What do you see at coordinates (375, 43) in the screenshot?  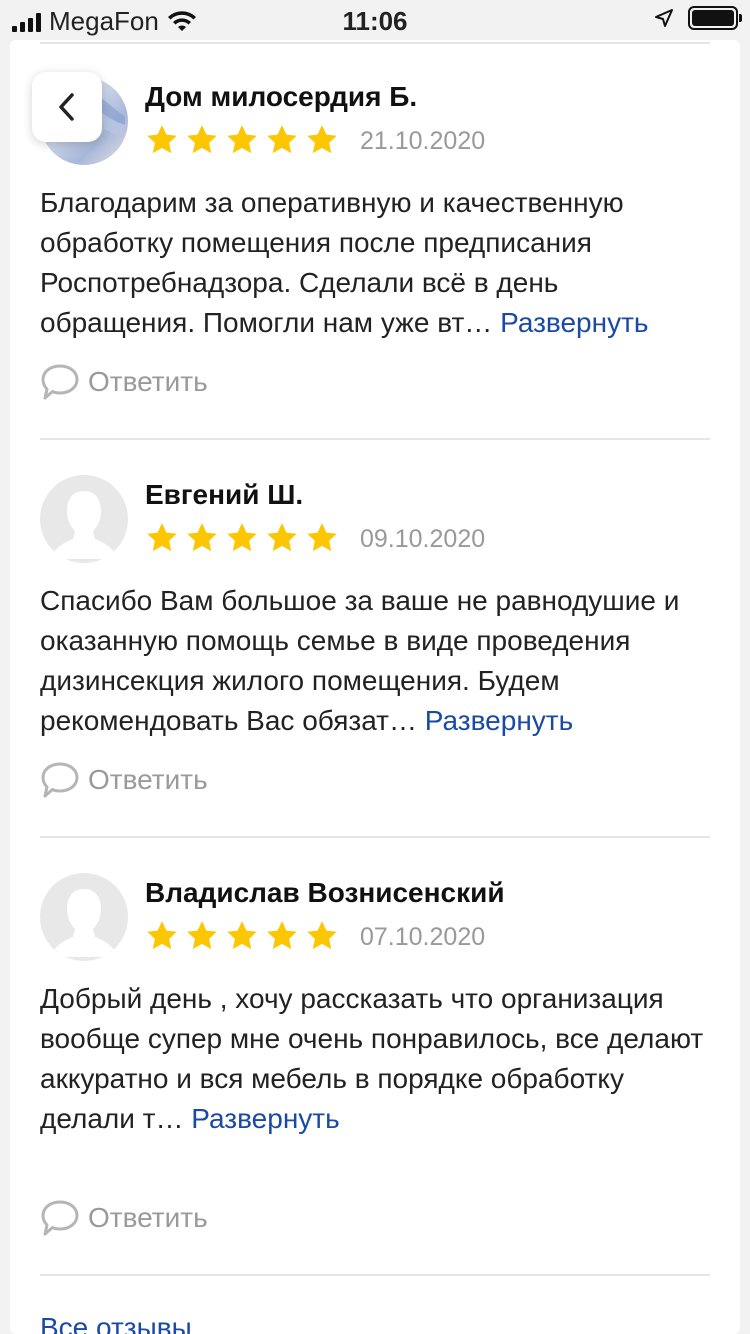 I see `top-divider` at bounding box center [375, 43].